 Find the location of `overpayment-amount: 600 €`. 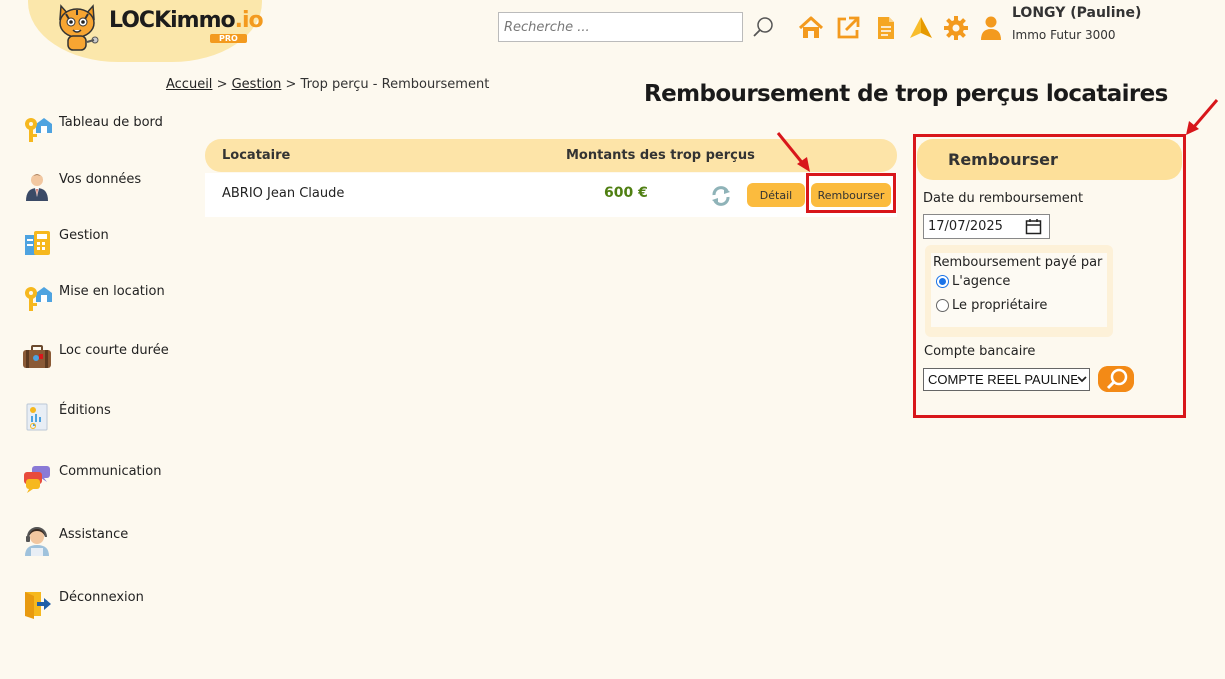

overpayment-amount: 600 € is located at coordinates (626, 193).